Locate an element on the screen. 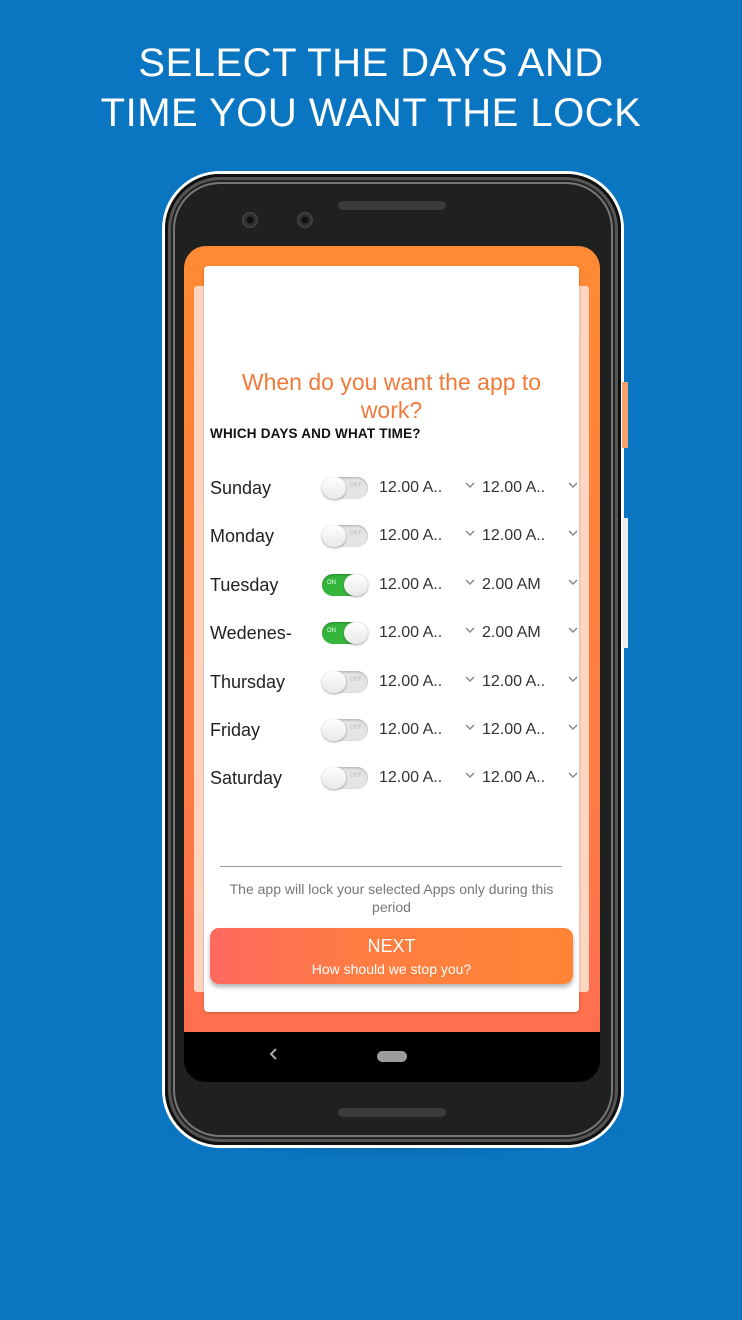 The width and height of the screenshot is (742, 1320). day-row: Saturday OFF 12.00 A.. 12.00 A.. is located at coordinates (394, 778).